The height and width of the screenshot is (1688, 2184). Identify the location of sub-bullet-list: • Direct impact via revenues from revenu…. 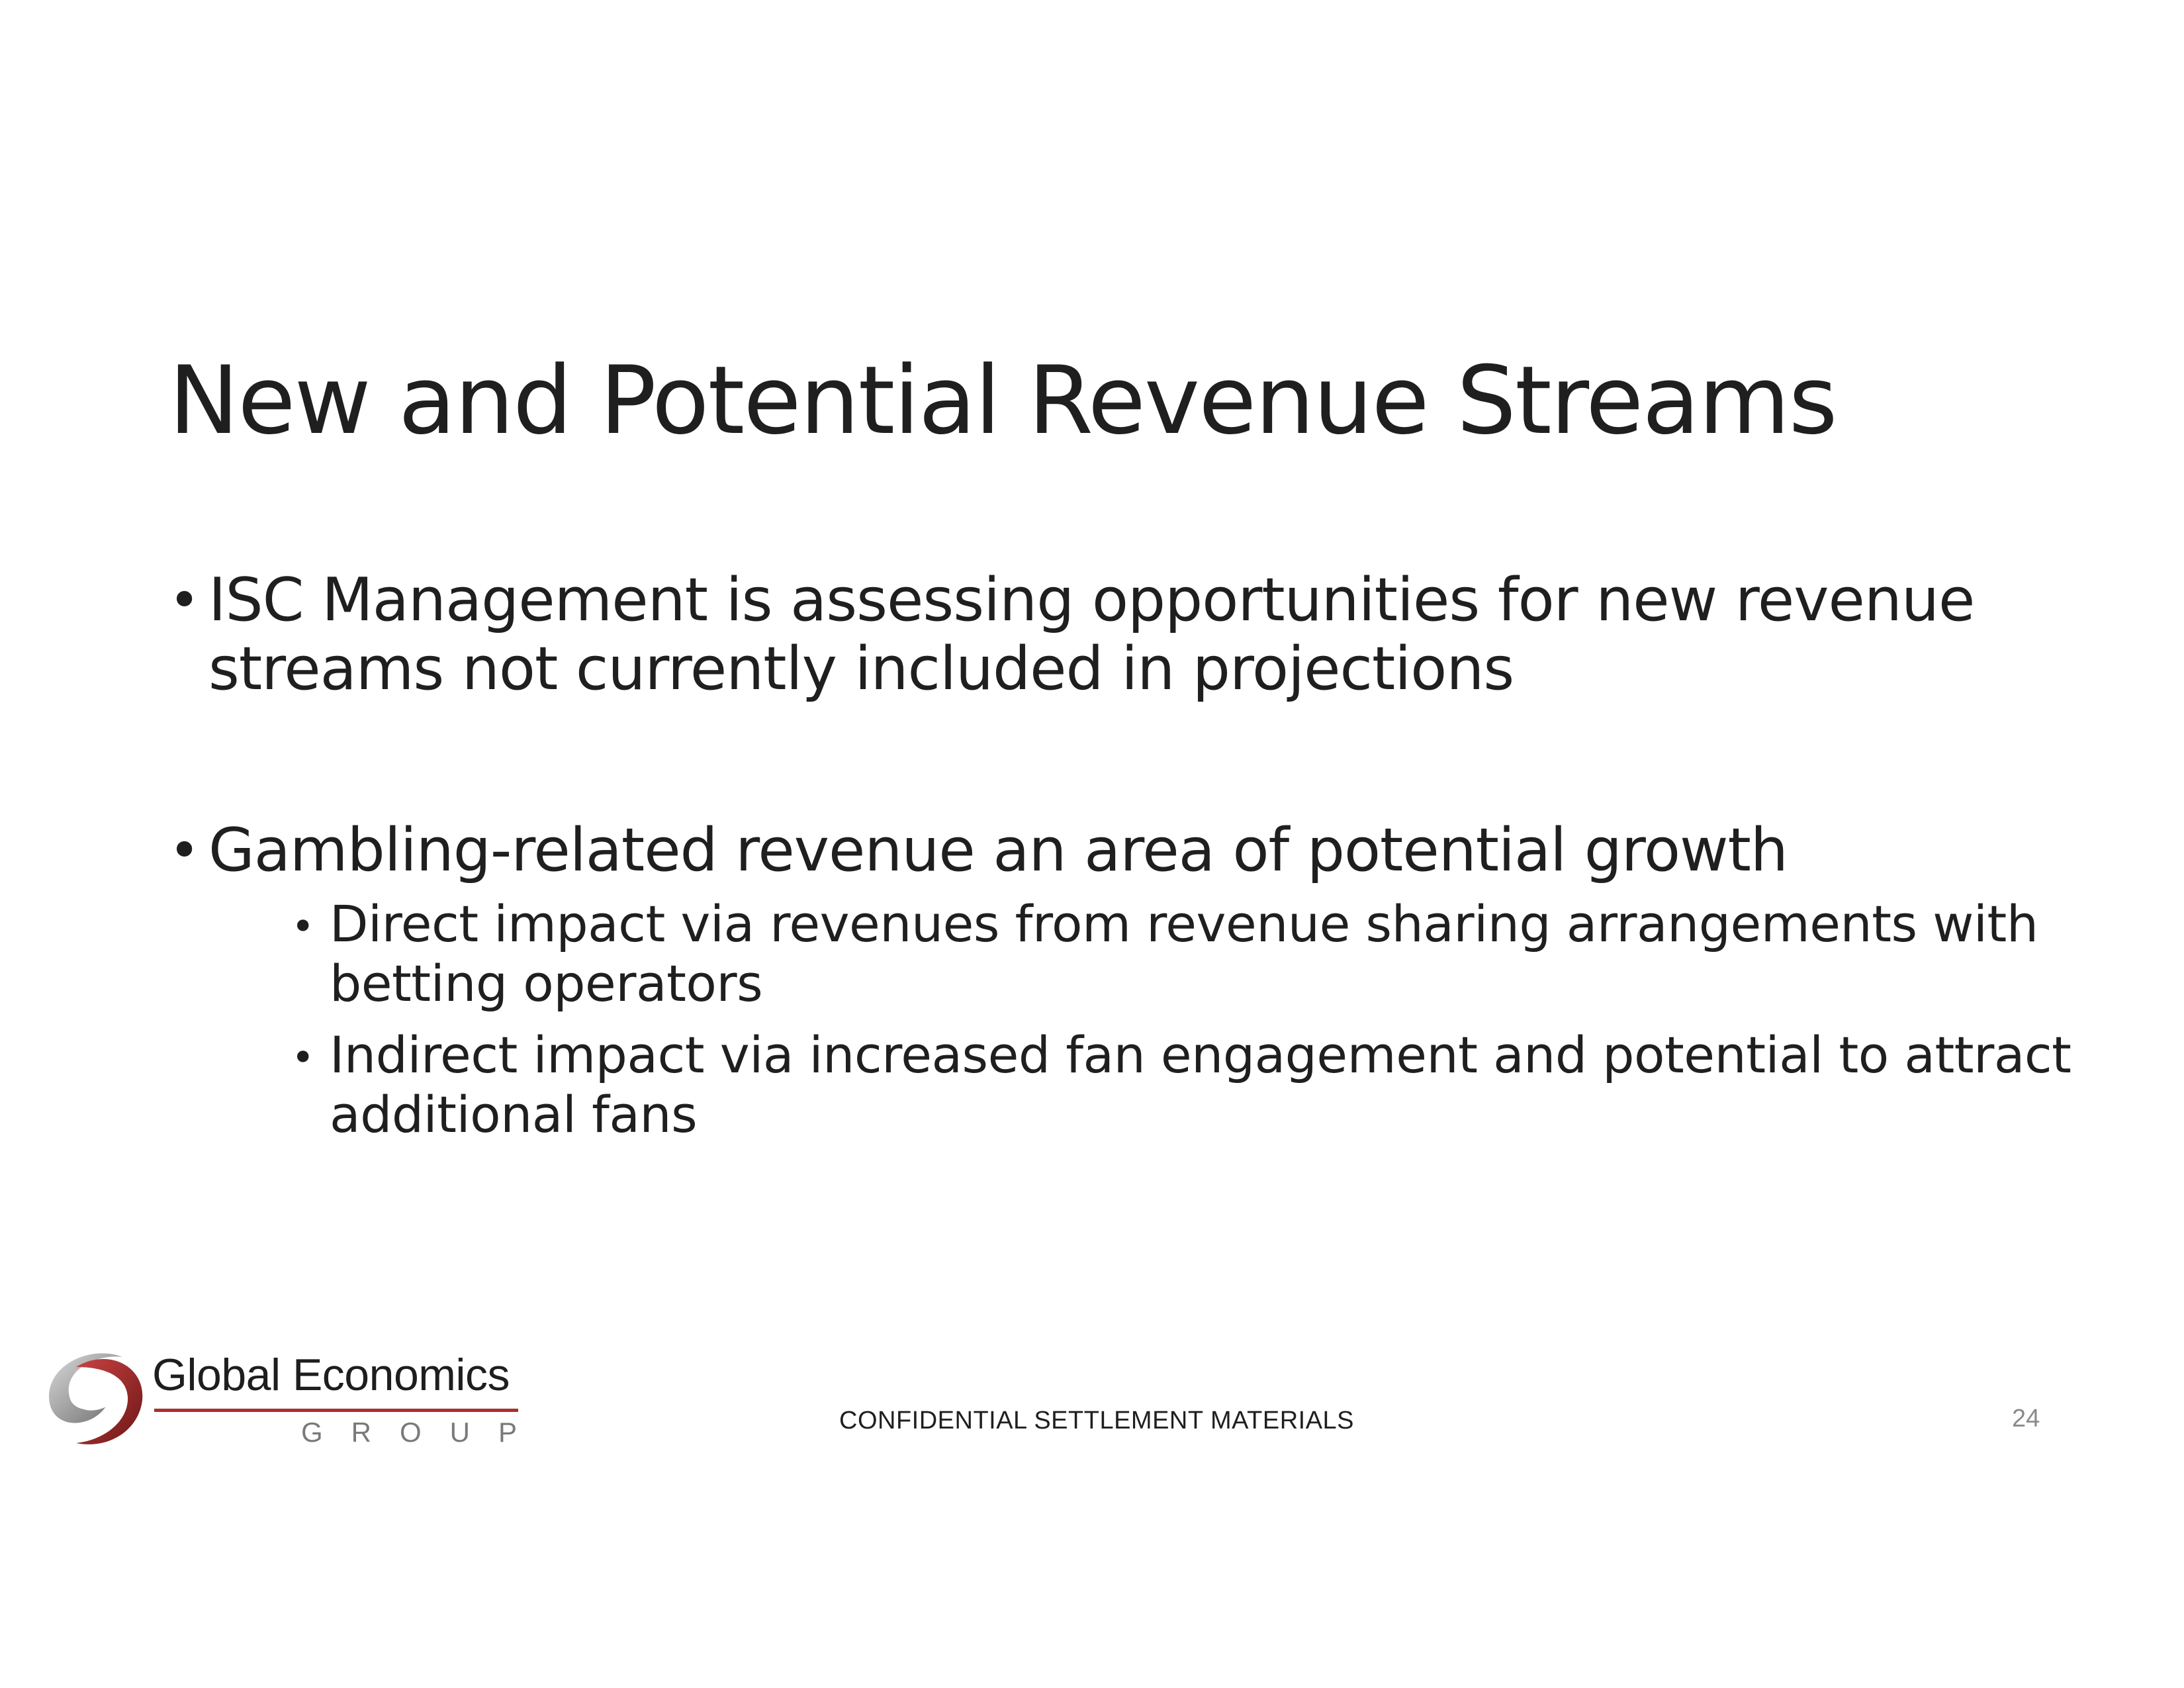
(1148, 1019).